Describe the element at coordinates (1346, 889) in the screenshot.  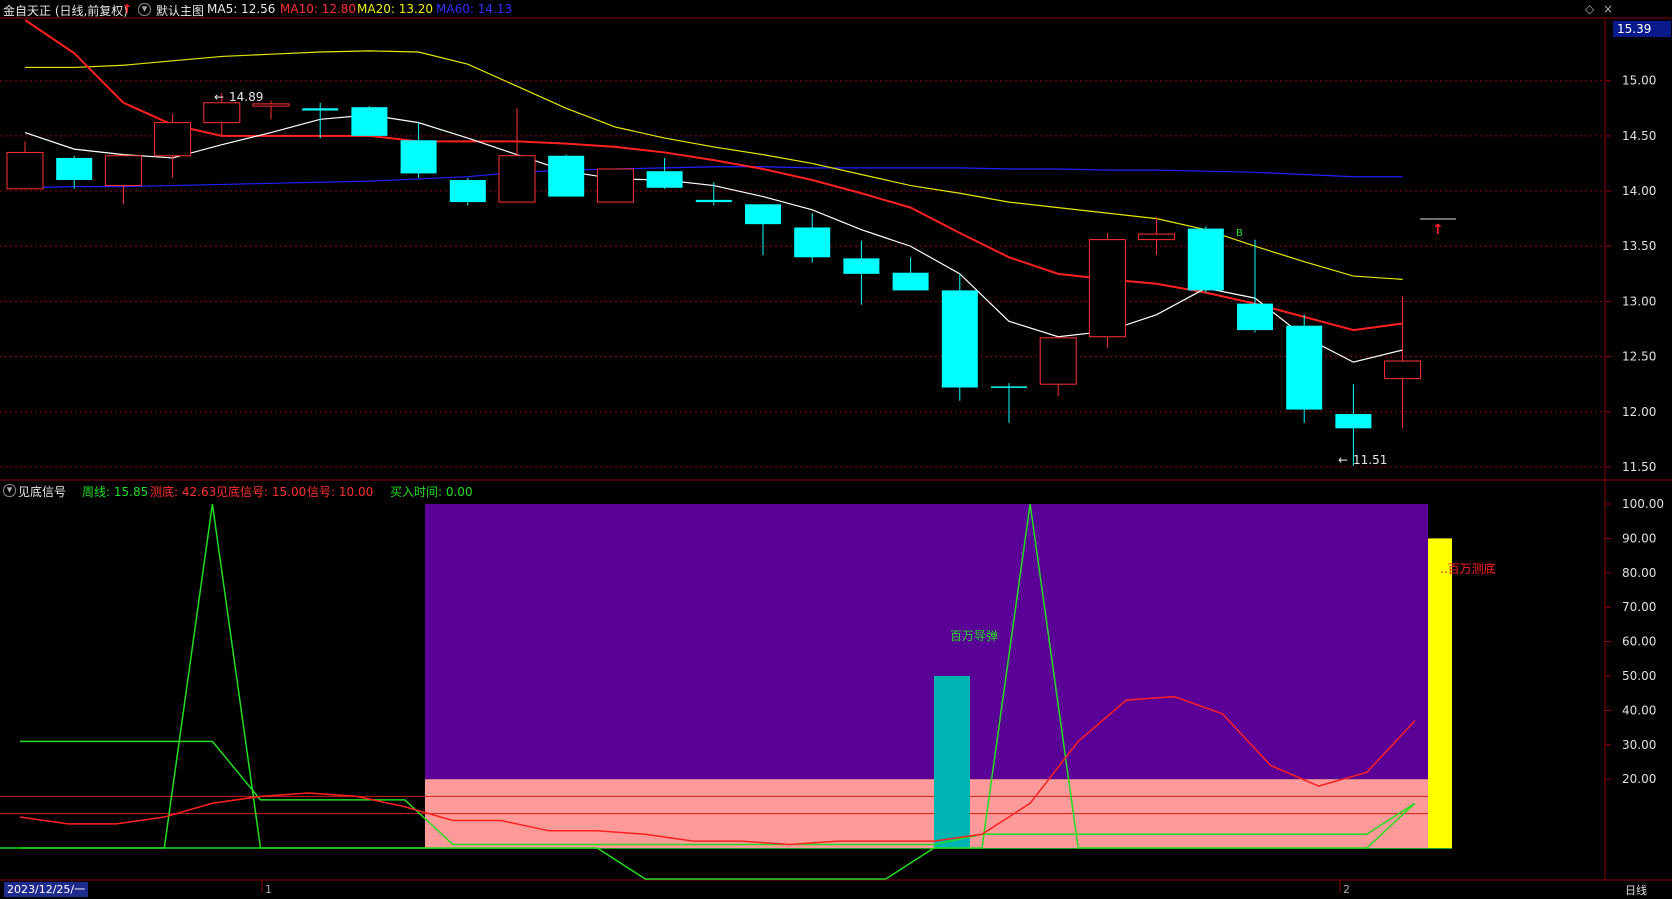
I see `month-label-2: 2` at that location.